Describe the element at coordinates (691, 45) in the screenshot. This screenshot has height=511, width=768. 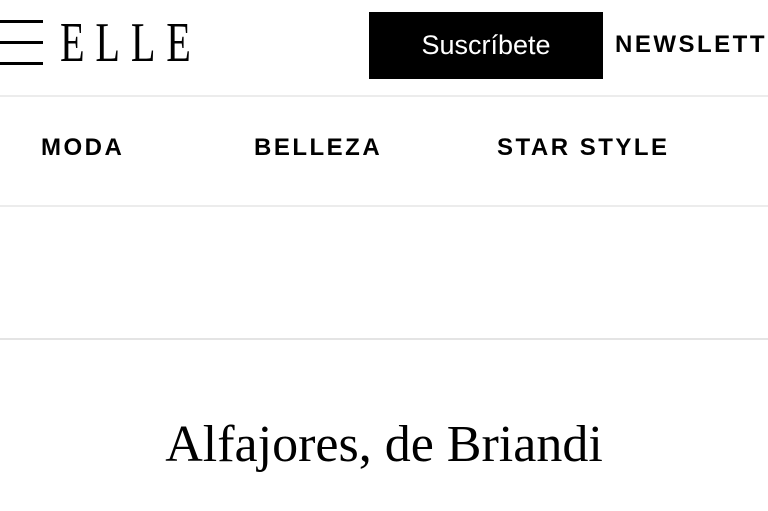
I see `newsletter-link: NEWSLETT` at that location.